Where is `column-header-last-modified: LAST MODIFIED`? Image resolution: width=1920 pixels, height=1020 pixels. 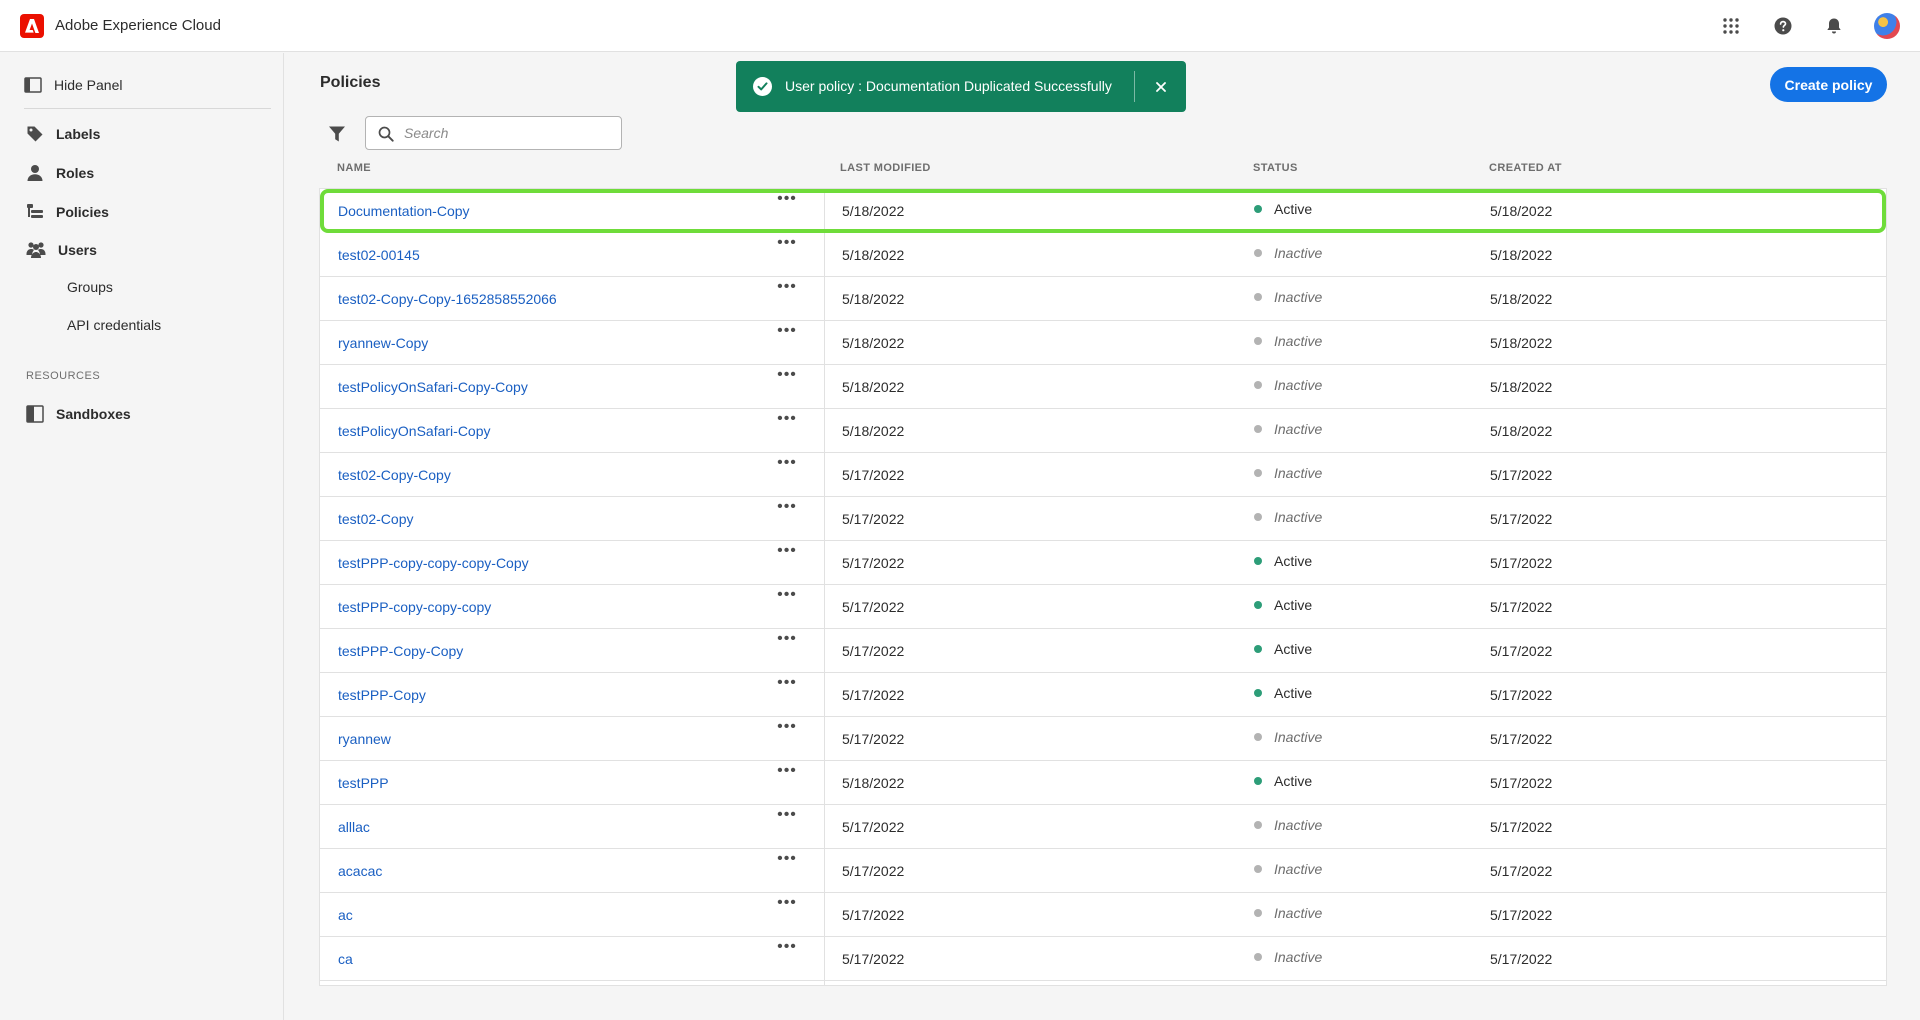
column-header-last-modified: LAST MODIFIED is located at coordinates (885, 168).